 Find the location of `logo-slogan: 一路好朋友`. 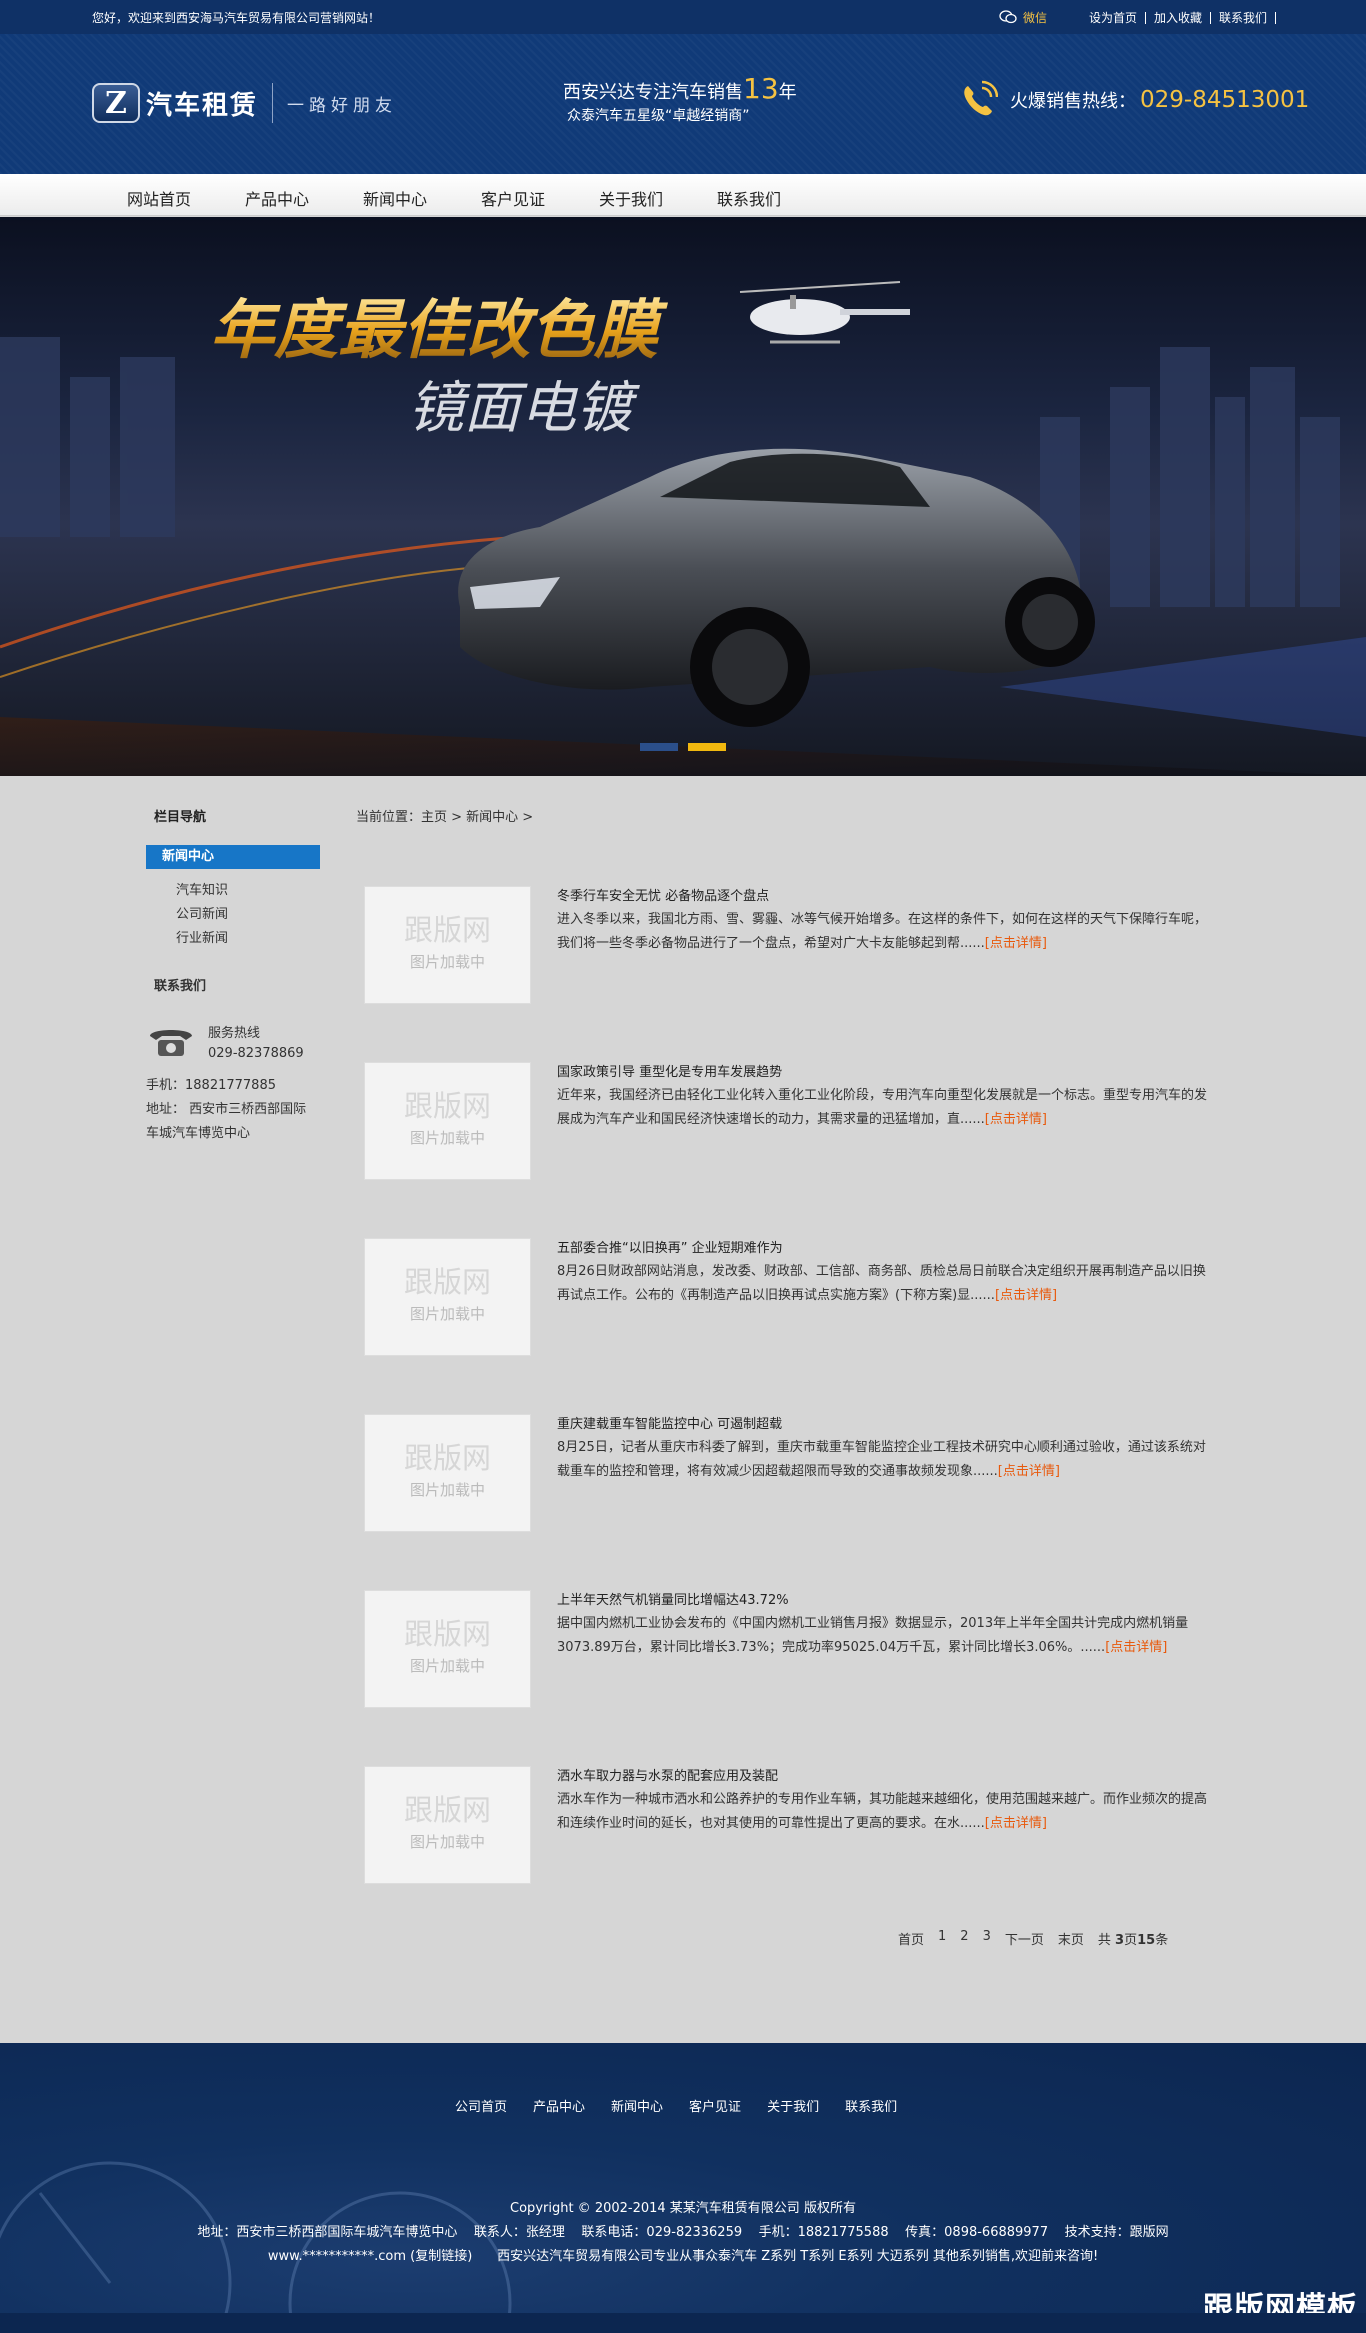

logo-slogan: 一路好朋友 is located at coordinates (342, 105).